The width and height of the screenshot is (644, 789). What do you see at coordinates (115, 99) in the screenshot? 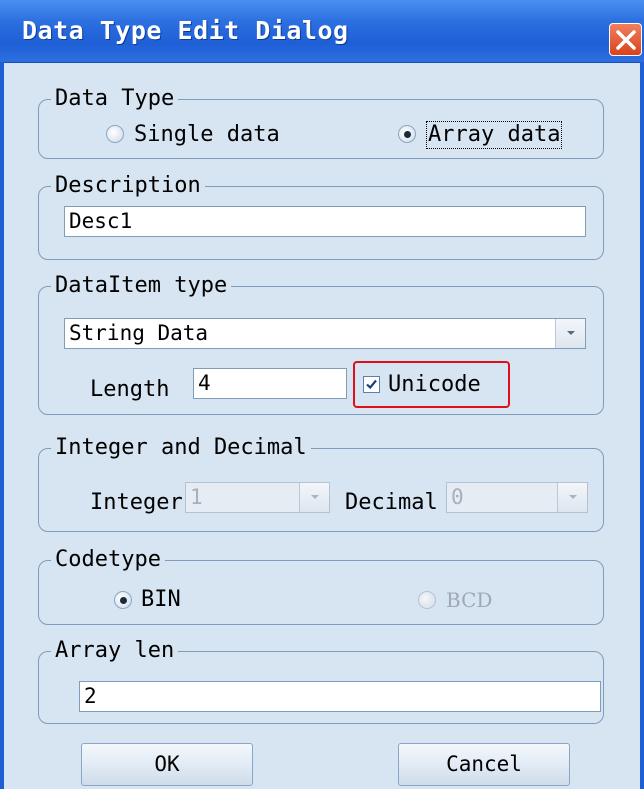
I see `data-type-legend: Data Type` at bounding box center [115, 99].